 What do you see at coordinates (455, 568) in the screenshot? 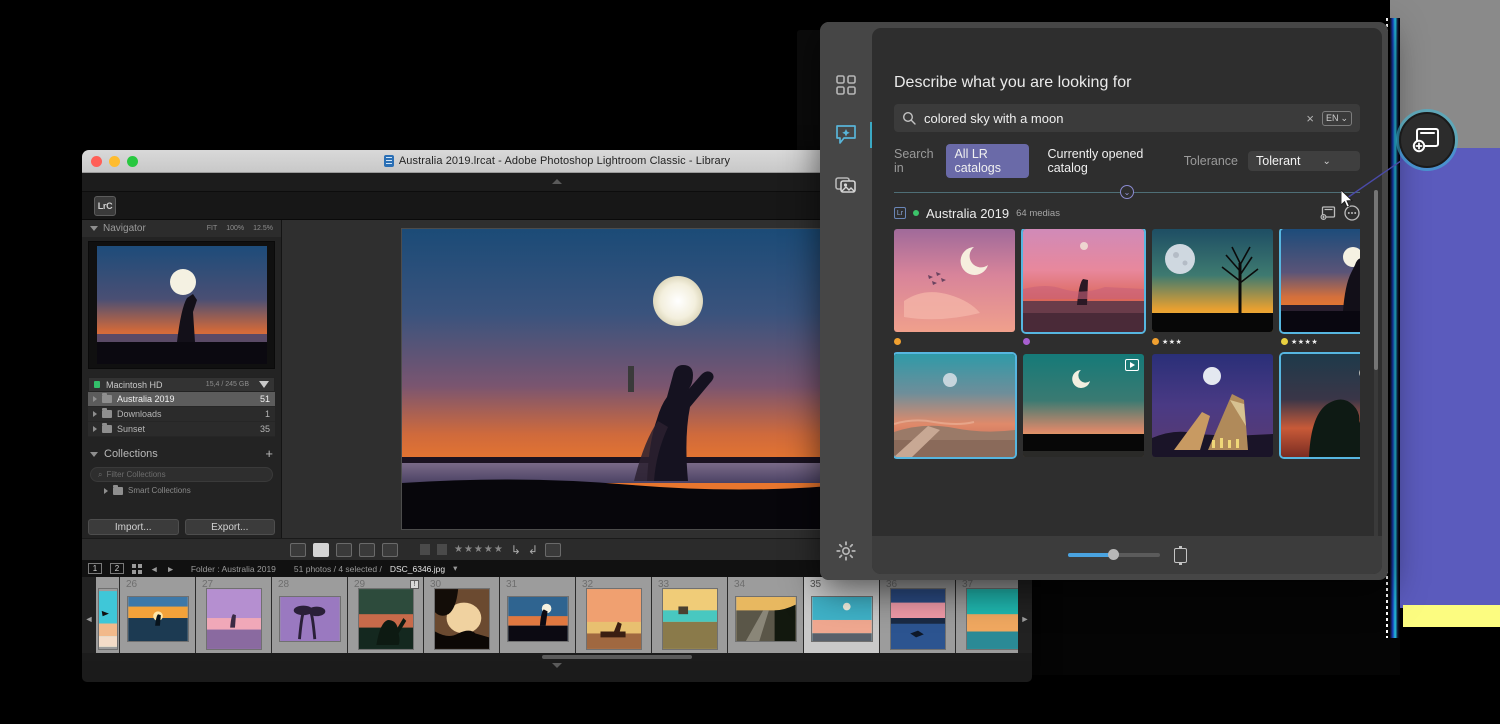
I see `filename-chevron-icon: ▾` at bounding box center [455, 568].